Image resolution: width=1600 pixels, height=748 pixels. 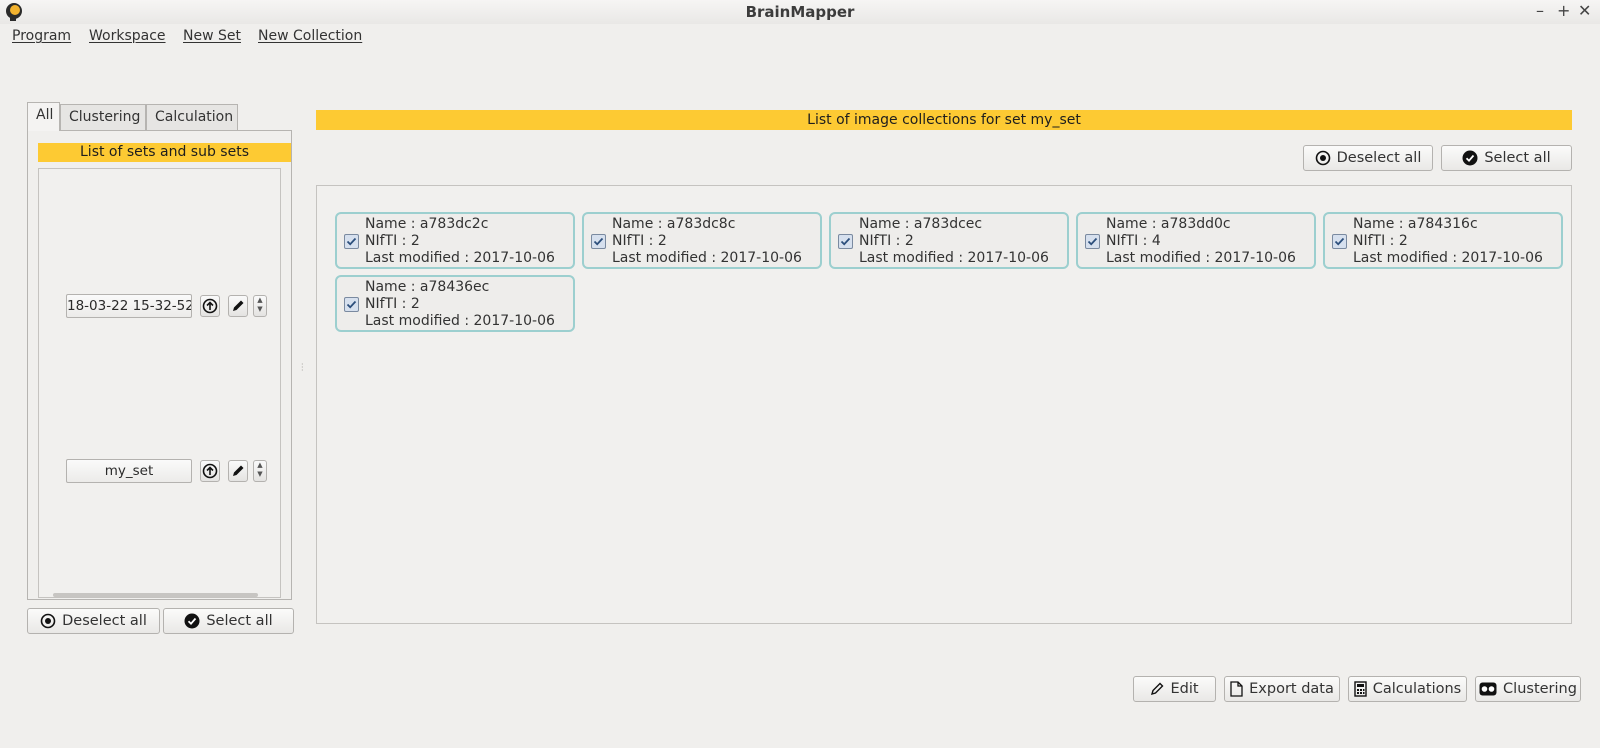 I want to click on edit-button: Edit, so click(x=1174, y=689).